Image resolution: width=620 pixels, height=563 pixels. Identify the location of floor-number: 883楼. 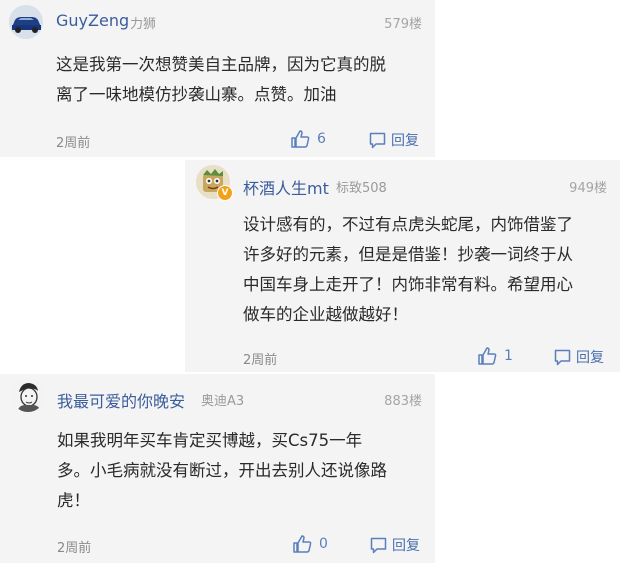
(403, 401).